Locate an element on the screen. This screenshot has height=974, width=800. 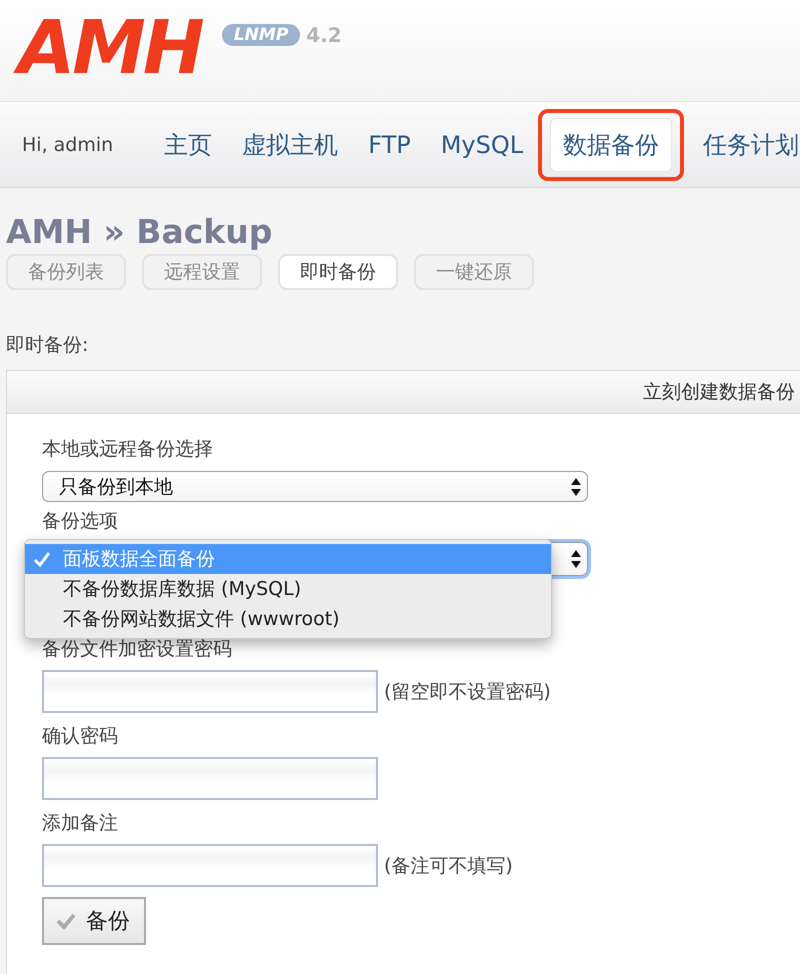
page-title: AMH » Backup is located at coordinates (140, 232).